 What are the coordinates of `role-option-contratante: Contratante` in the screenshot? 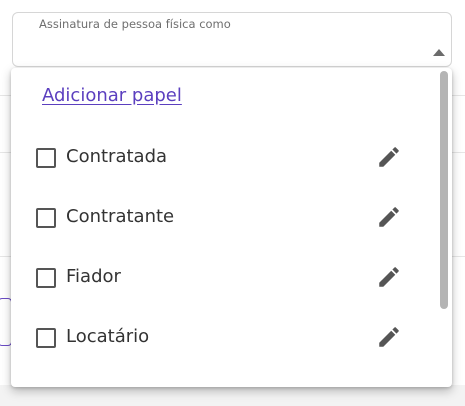 It's located at (221, 218).